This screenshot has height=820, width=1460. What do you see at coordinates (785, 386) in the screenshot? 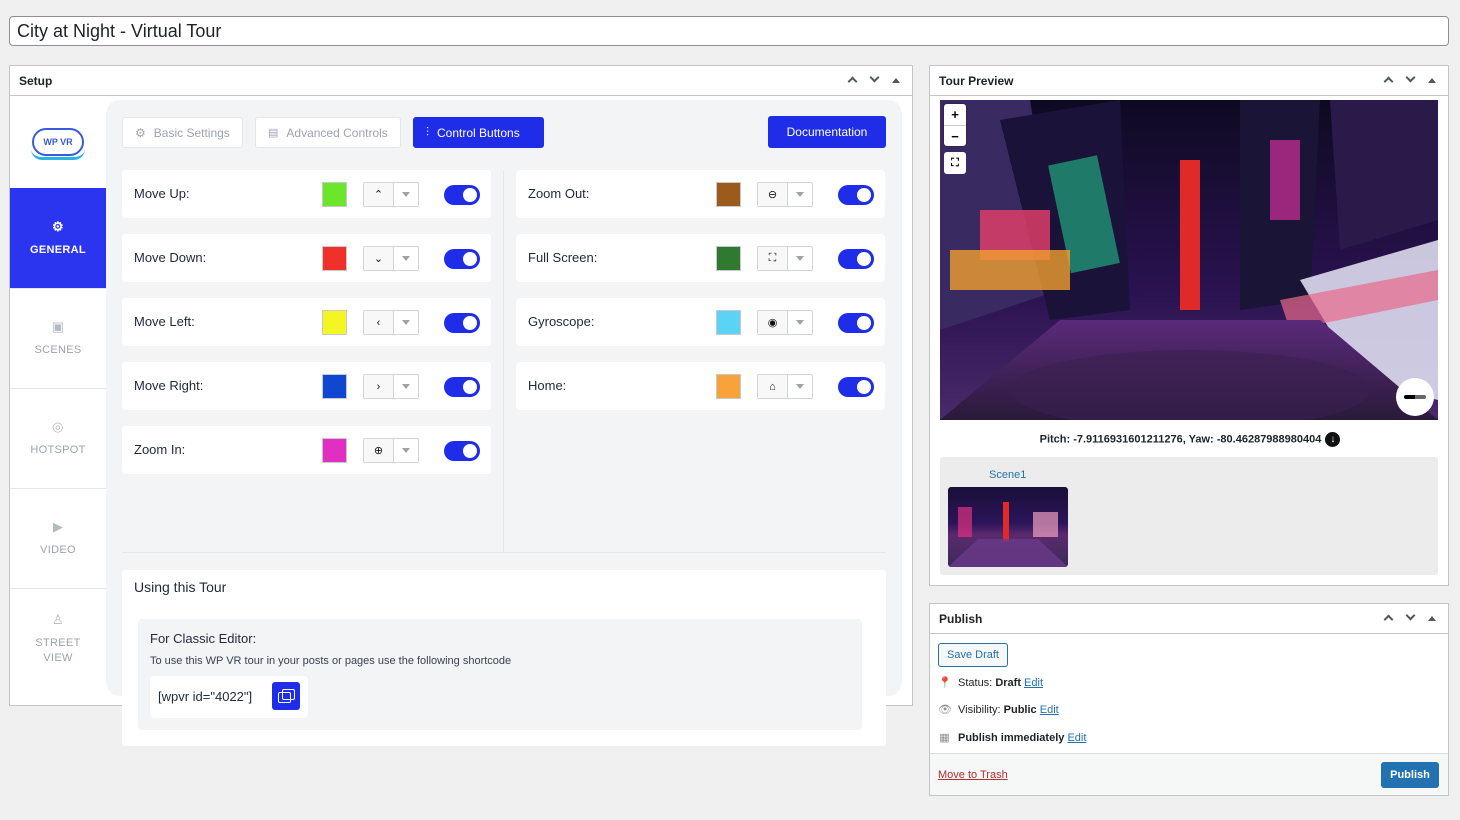
I see `icon-select: ⌂` at bounding box center [785, 386].